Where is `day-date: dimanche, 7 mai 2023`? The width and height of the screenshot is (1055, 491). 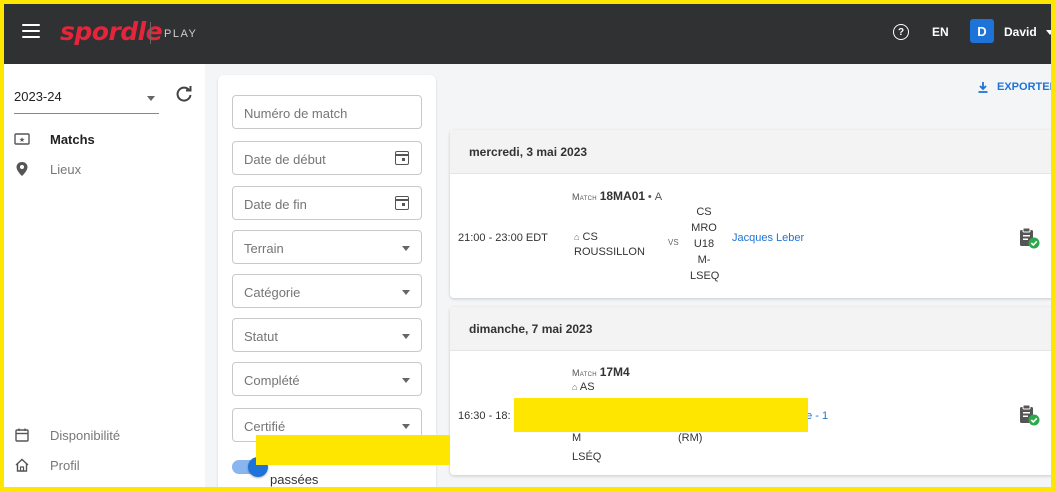
day-date: dimanche, 7 mai 2023 is located at coordinates (752, 329).